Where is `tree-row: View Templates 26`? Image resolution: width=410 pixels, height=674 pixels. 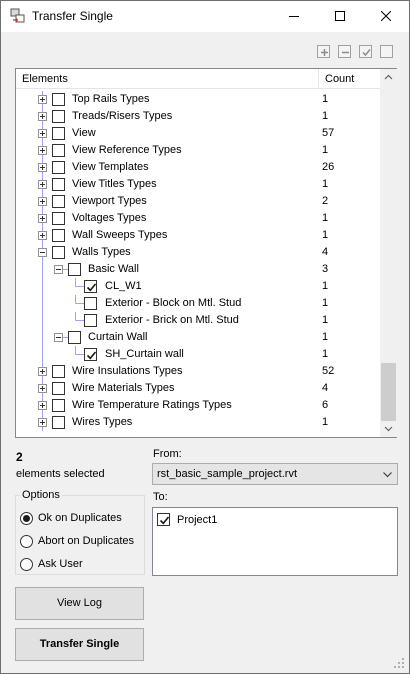 tree-row: View Templates 26 is located at coordinates (198, 167).